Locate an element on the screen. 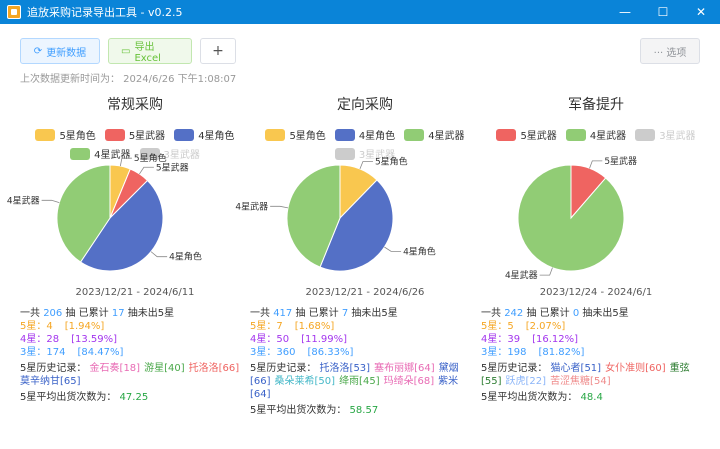 The width and height of the screenshot is (720, 449). pie-chart: 5星武器 4星武器 is located at coordinates (596, 220).